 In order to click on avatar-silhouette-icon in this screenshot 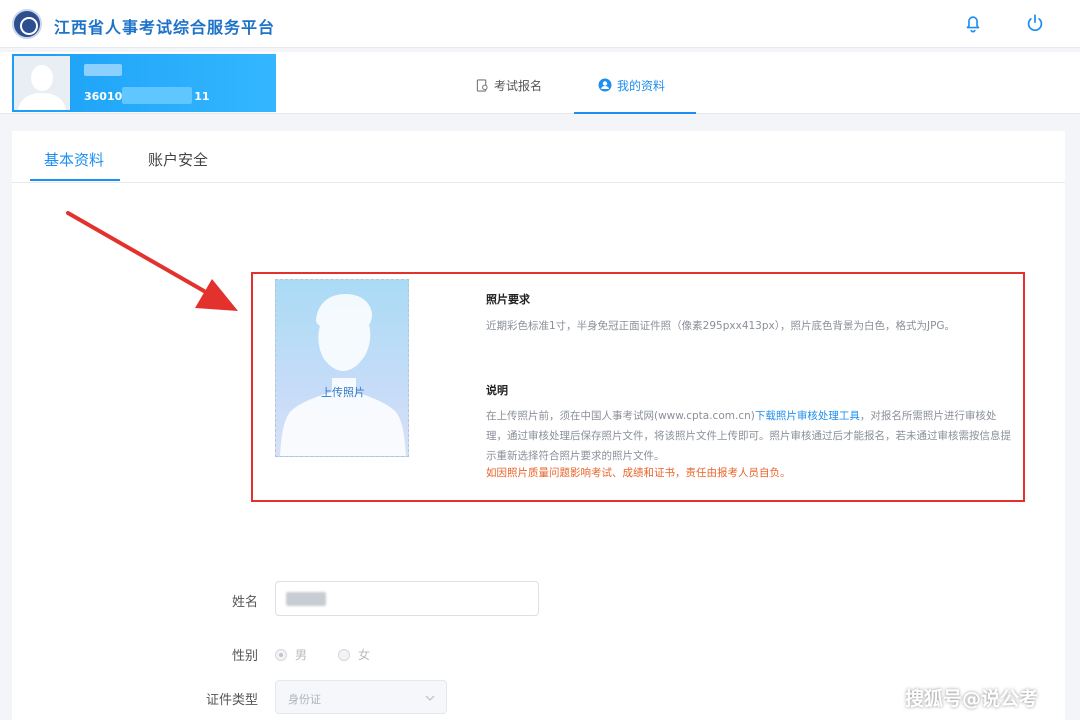, I will do `click(42, 87)`.